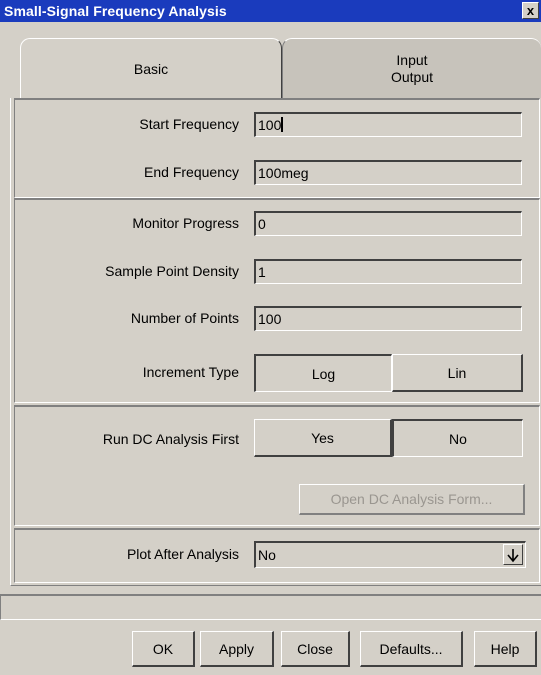 The image size is (541, 675). What do you see at coordinates (388, 124) in the screenshot?
I see `start-frequency-input: 100` at bounding box center [388, 124].